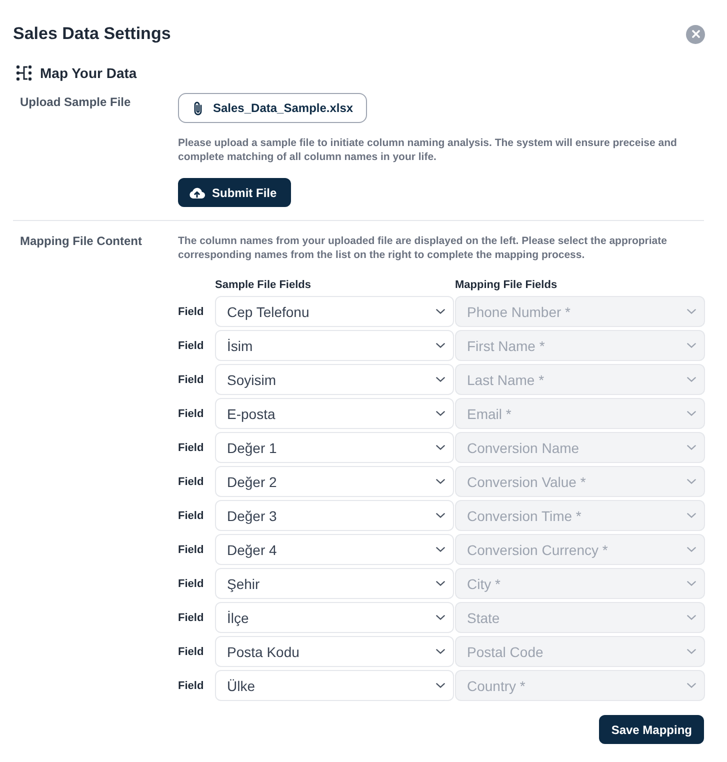 The width and height of the screenshot is (727, 762). What do you see at coordinates (263, 286) in the screenshot?
I see `column-header: Sample File Fields` at bounding box center [263, 286].